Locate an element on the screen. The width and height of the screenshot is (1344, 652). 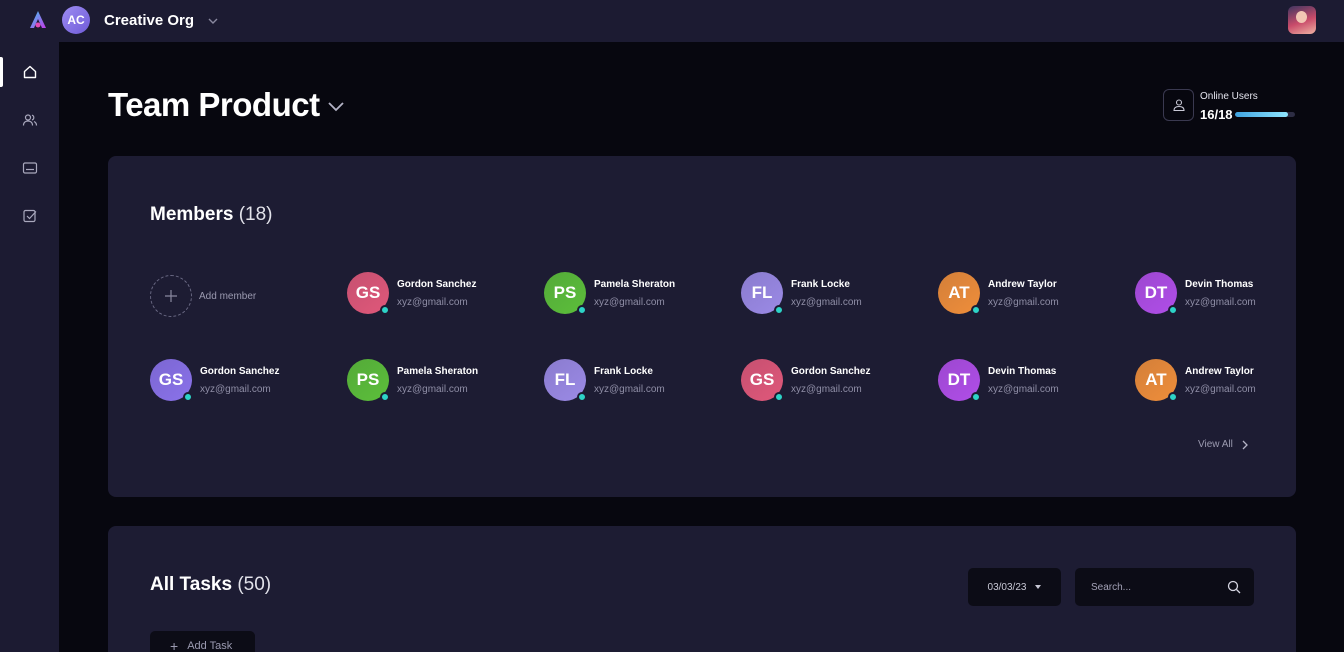
org-name: Creative Org is located at coordinates (149, 20).